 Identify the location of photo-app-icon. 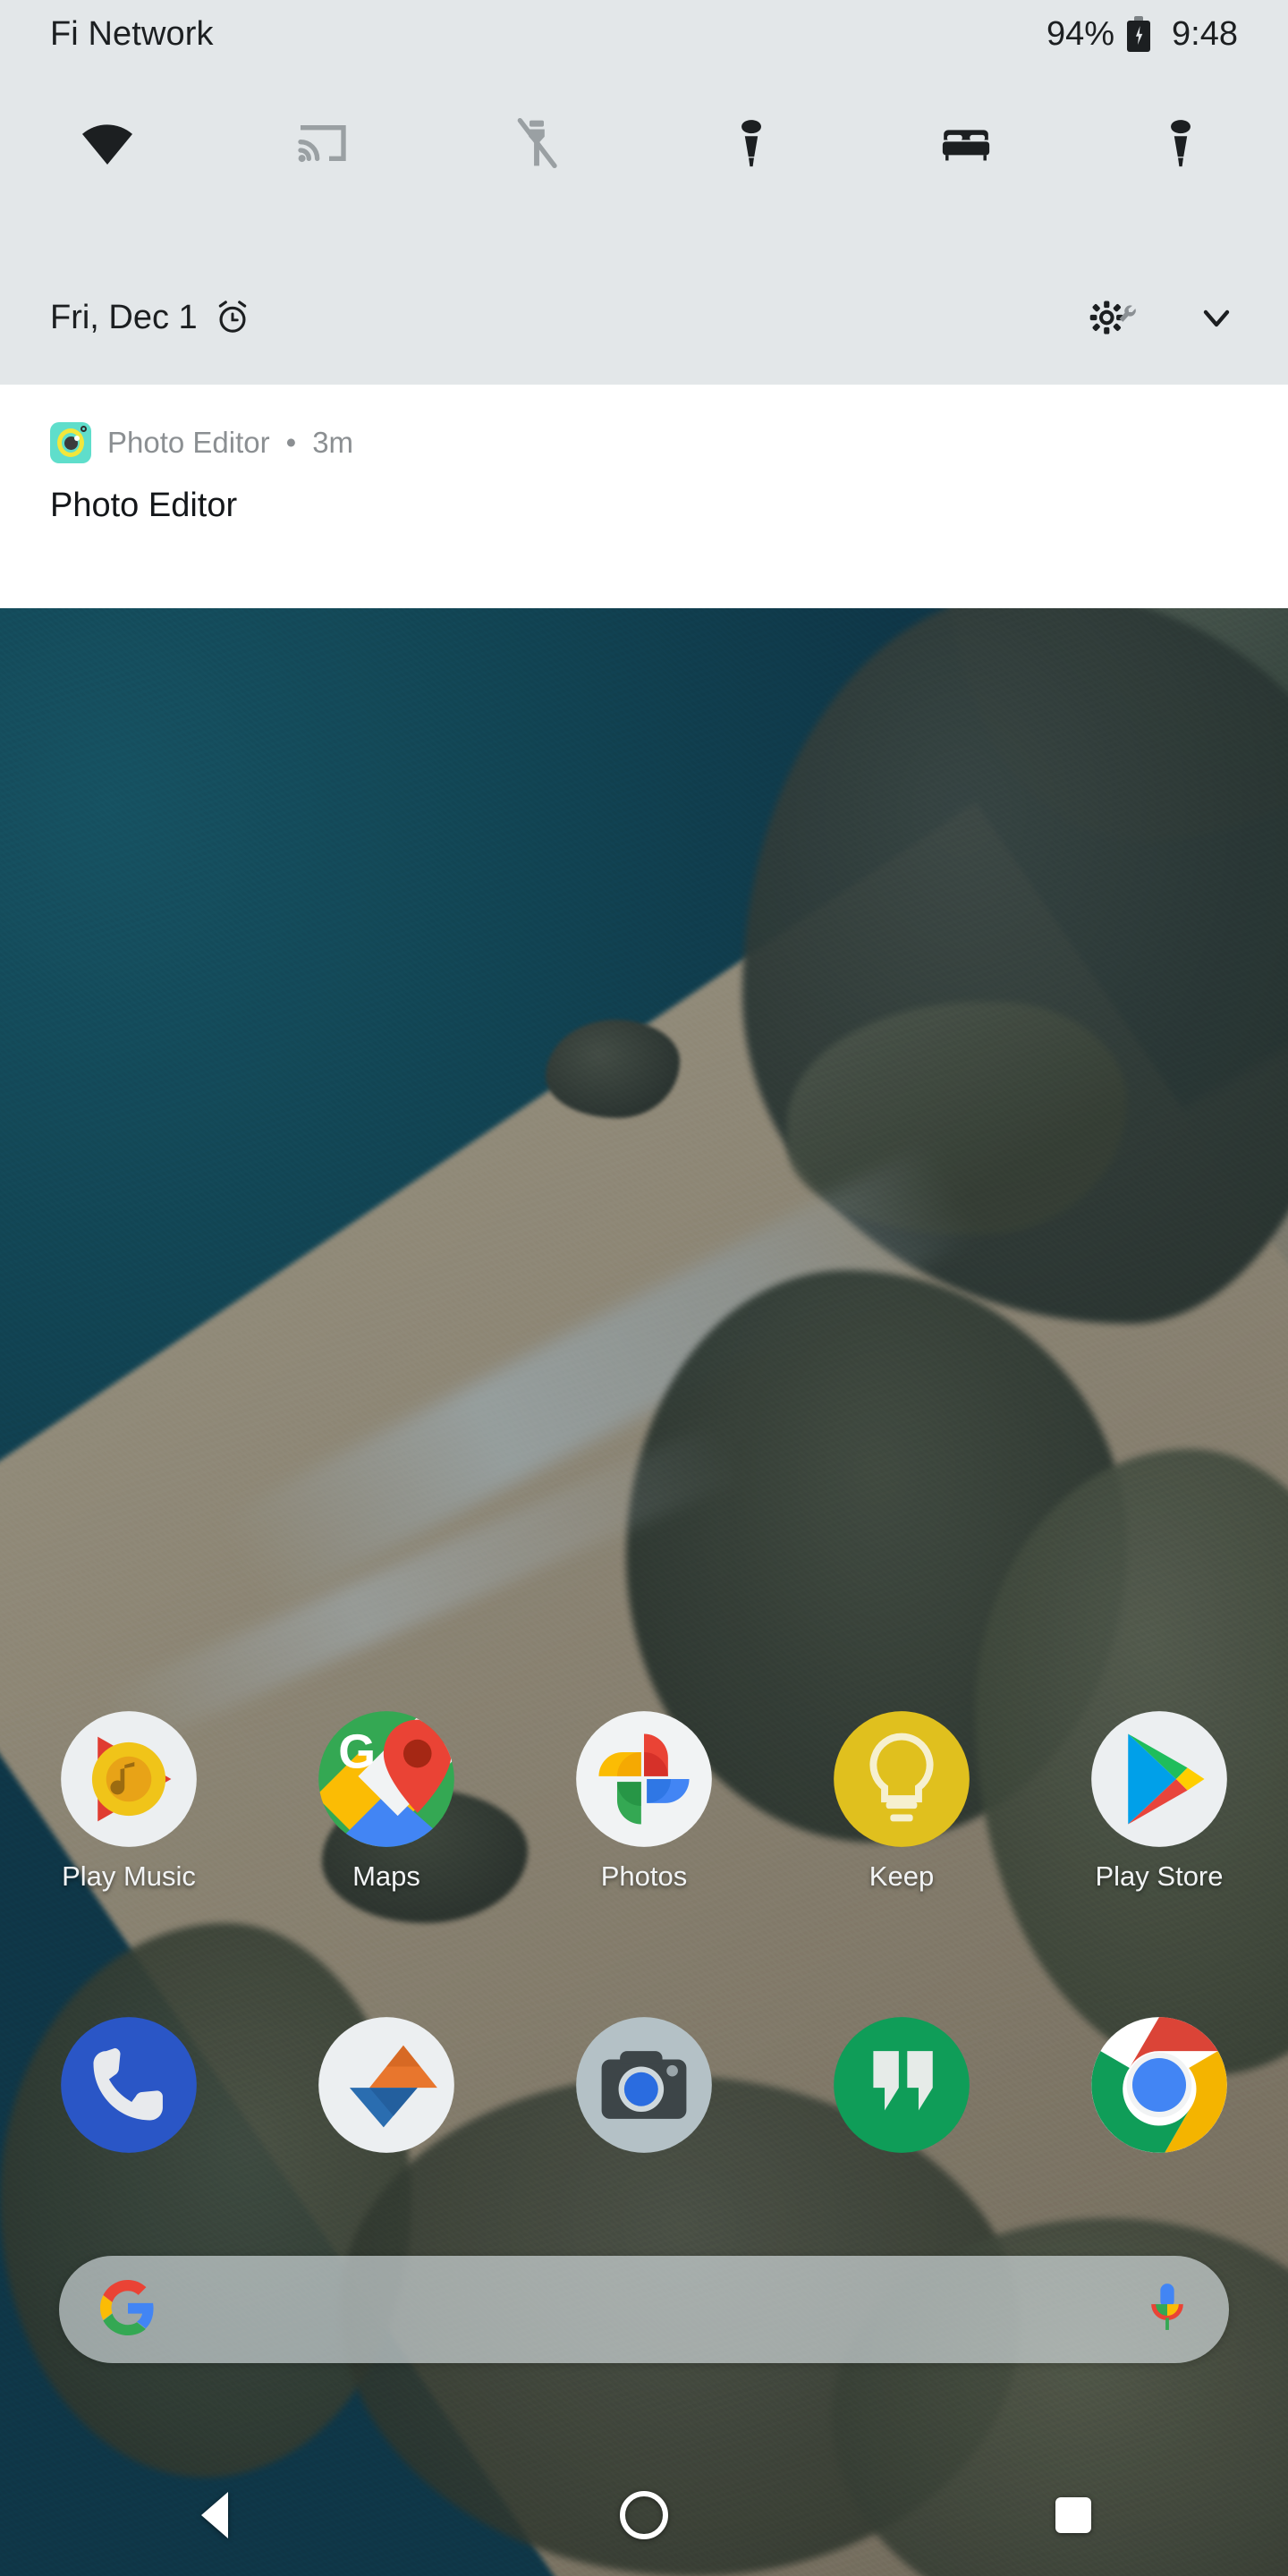
(386, 2085).